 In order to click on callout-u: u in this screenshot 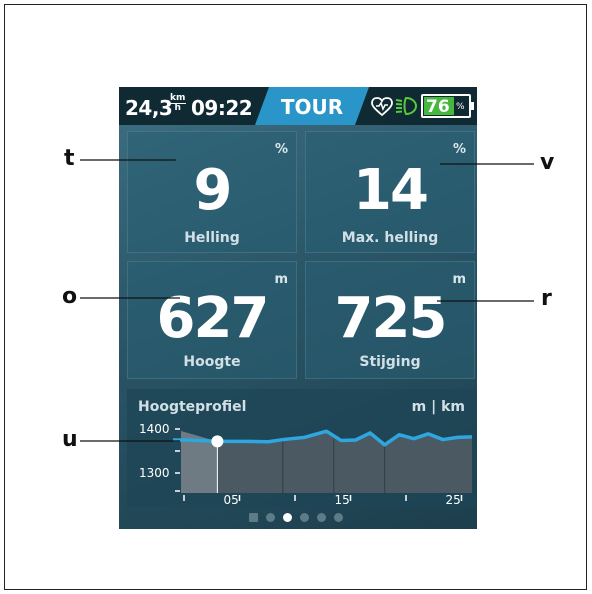, I will do `click(70, 439)`.